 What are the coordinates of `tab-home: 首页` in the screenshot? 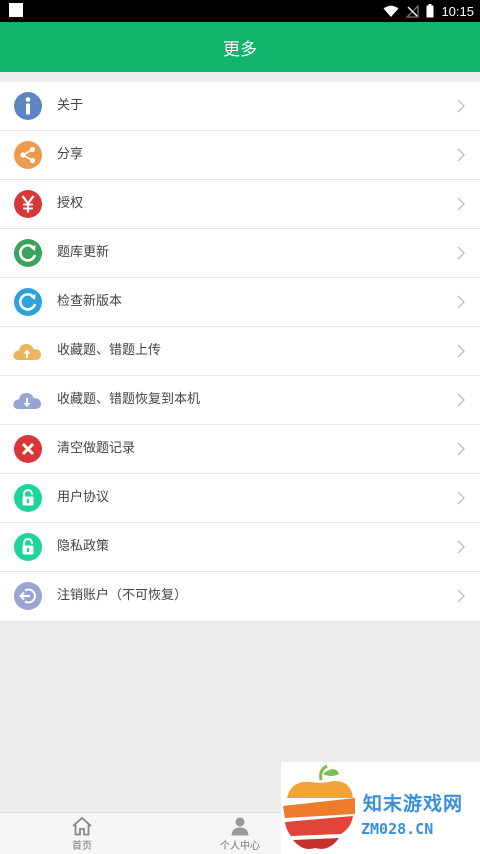 It's located at (82, 833).